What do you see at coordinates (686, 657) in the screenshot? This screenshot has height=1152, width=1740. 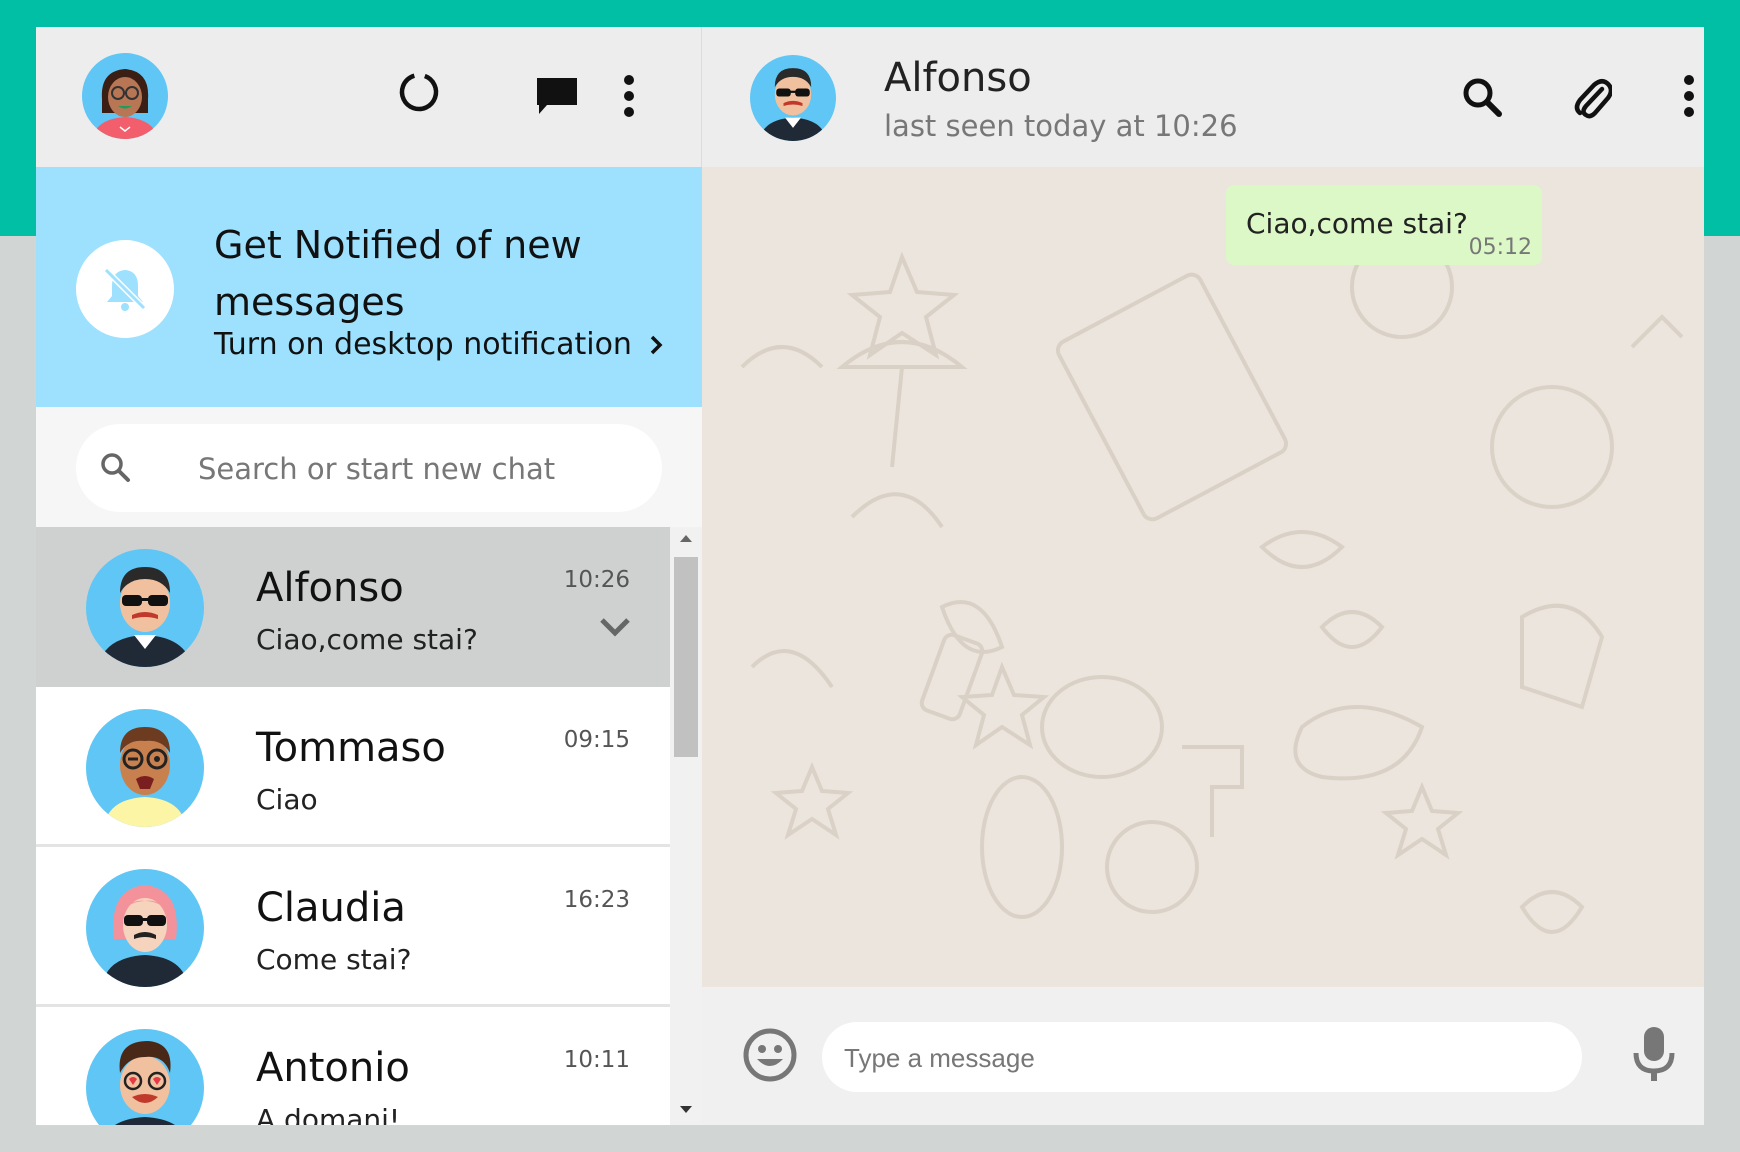 I see `scroll-thumb` at bounding box center [686, 657].